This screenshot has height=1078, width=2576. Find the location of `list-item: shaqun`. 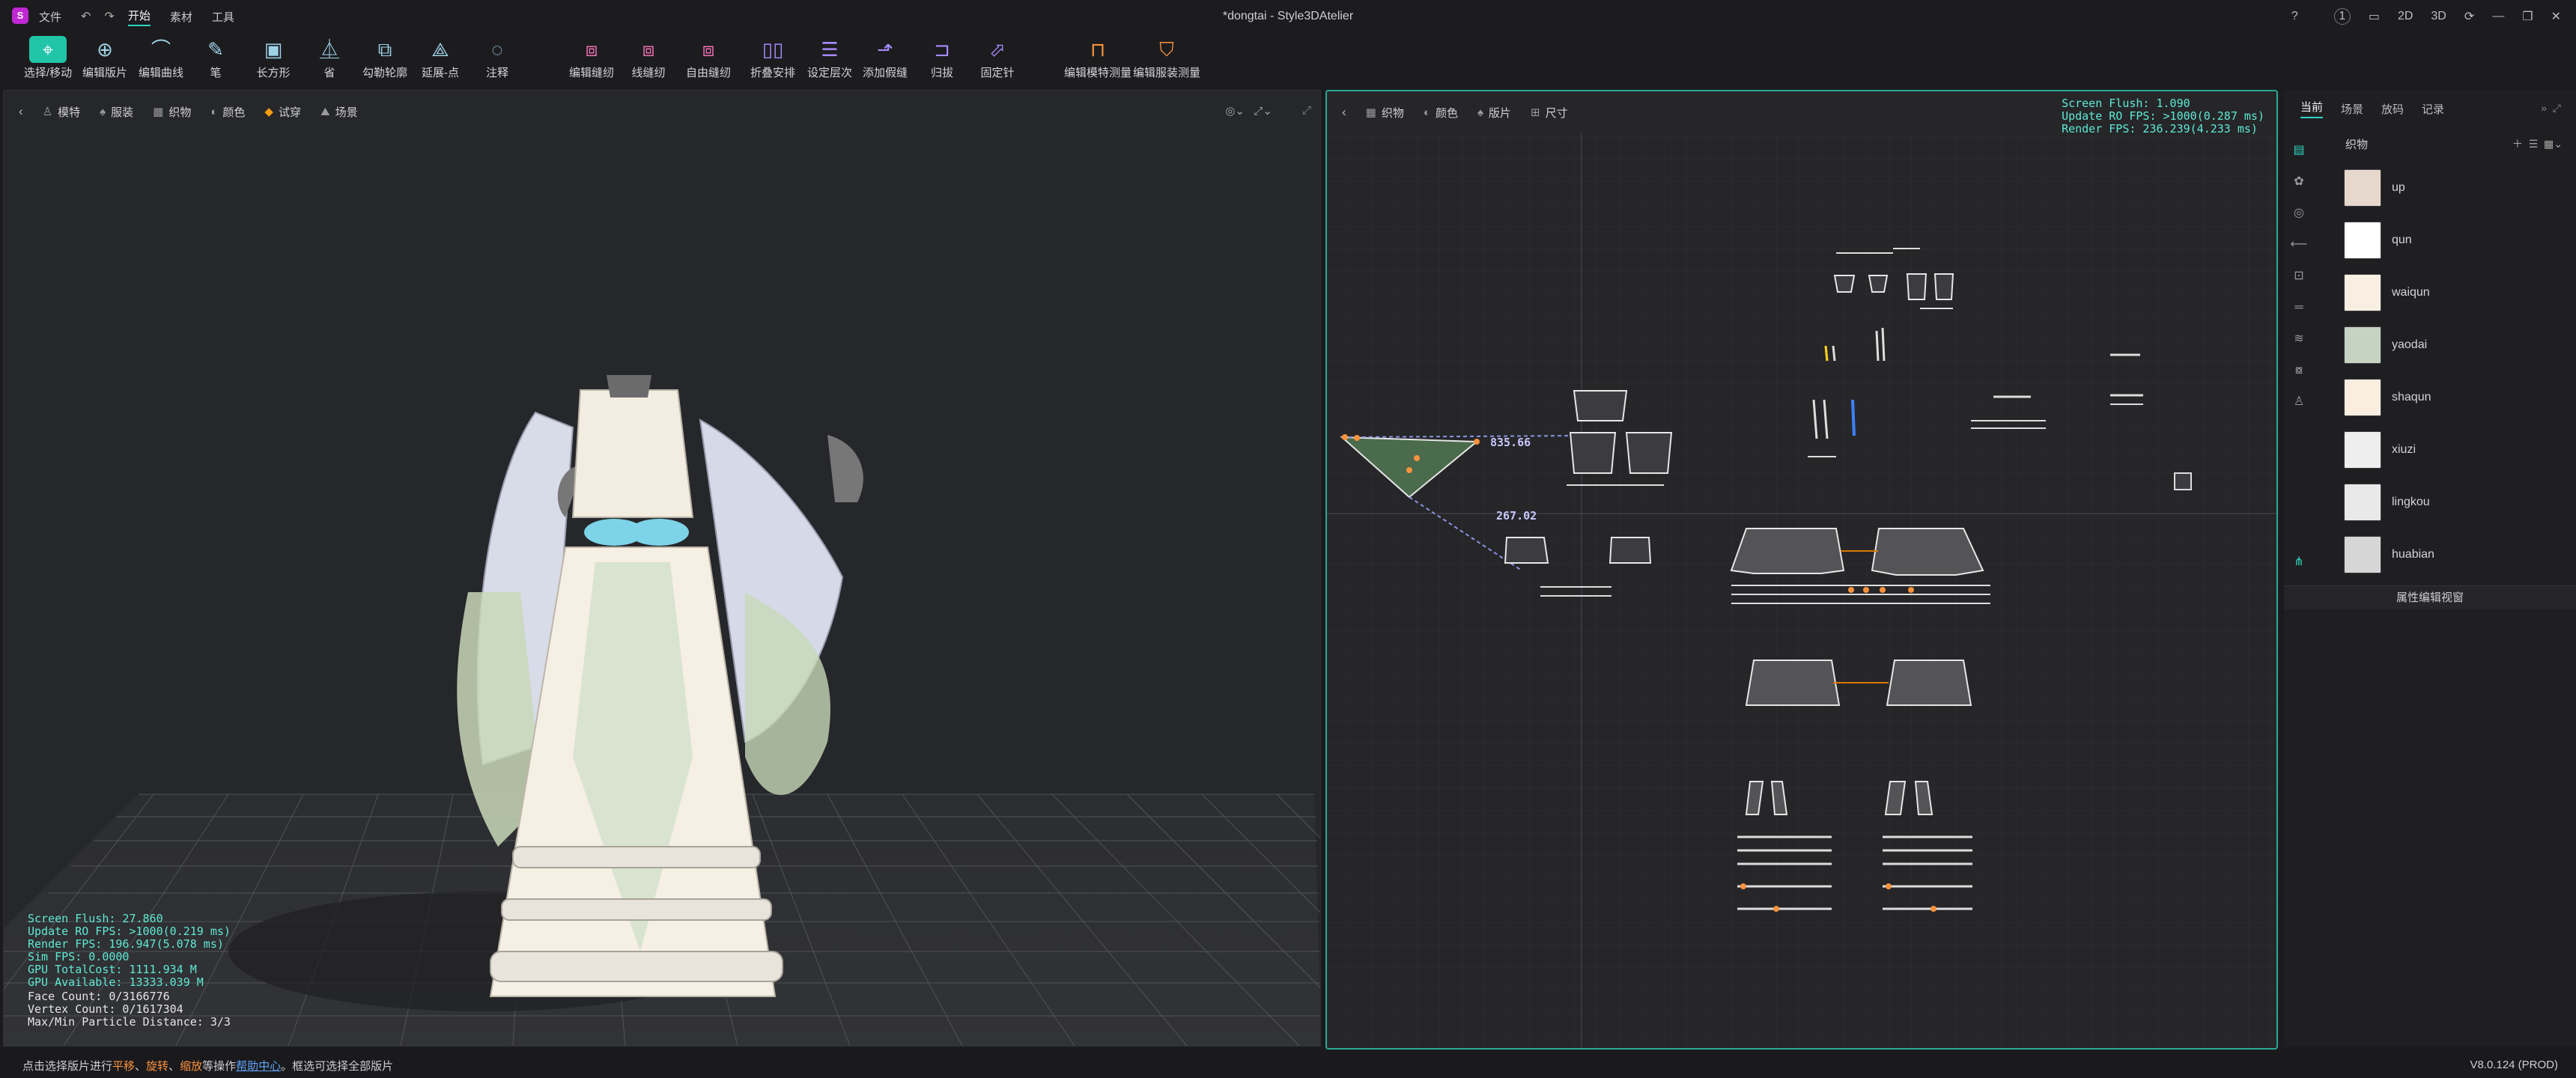

list-item: shaqun is located at coordinates (2456, 397).